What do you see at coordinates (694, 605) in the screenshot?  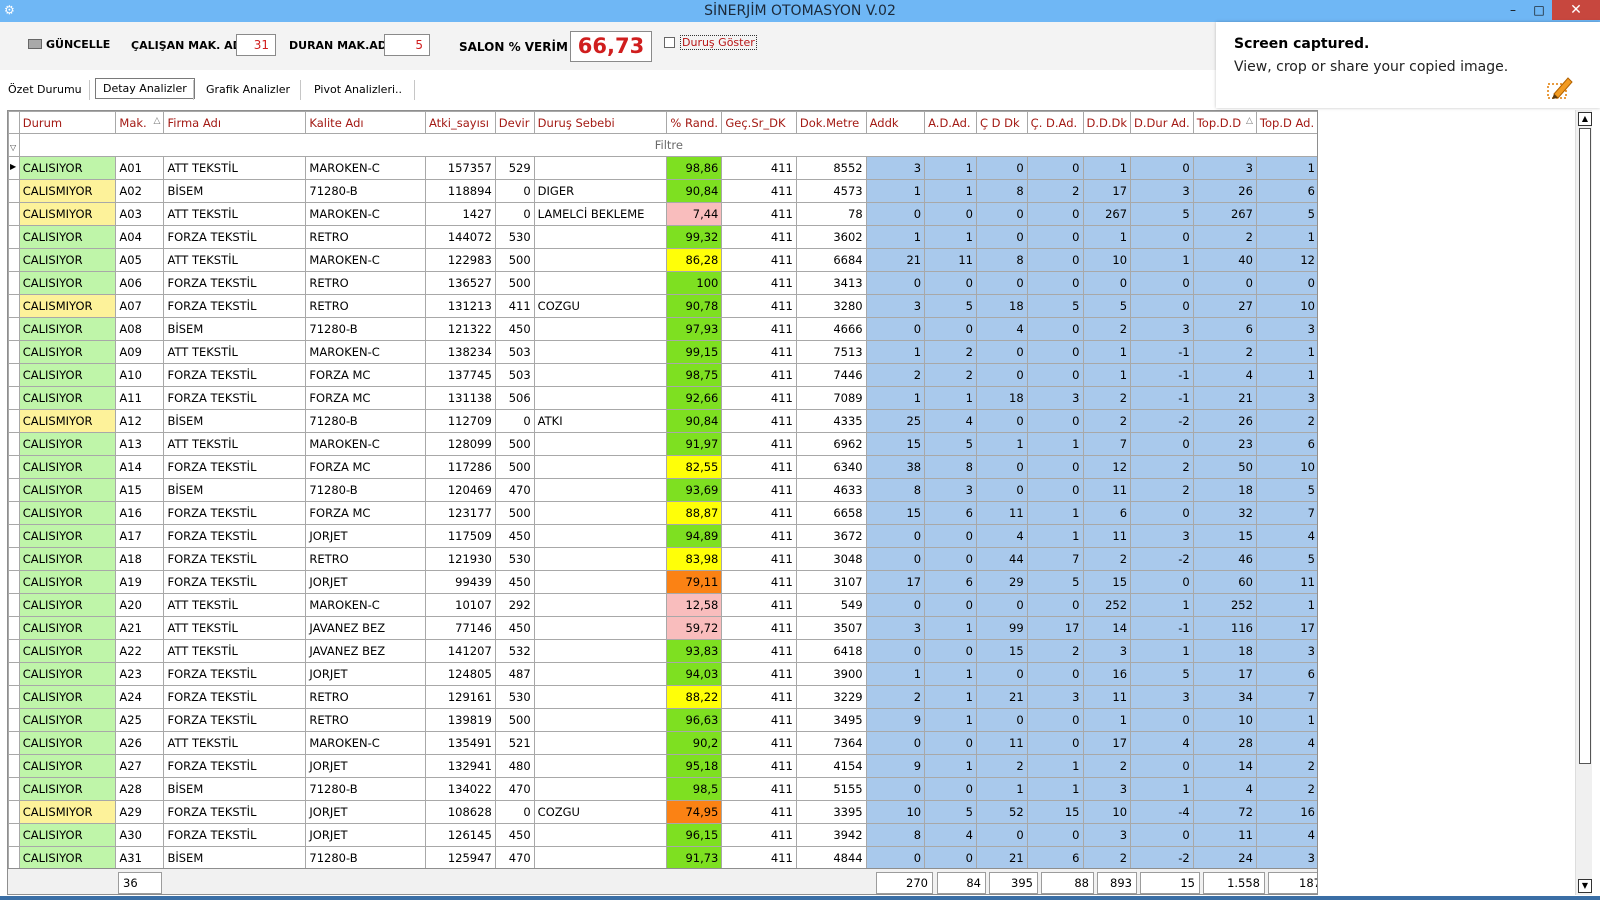 I see `table-cell: 12,58` at bounding box center [694, 605].